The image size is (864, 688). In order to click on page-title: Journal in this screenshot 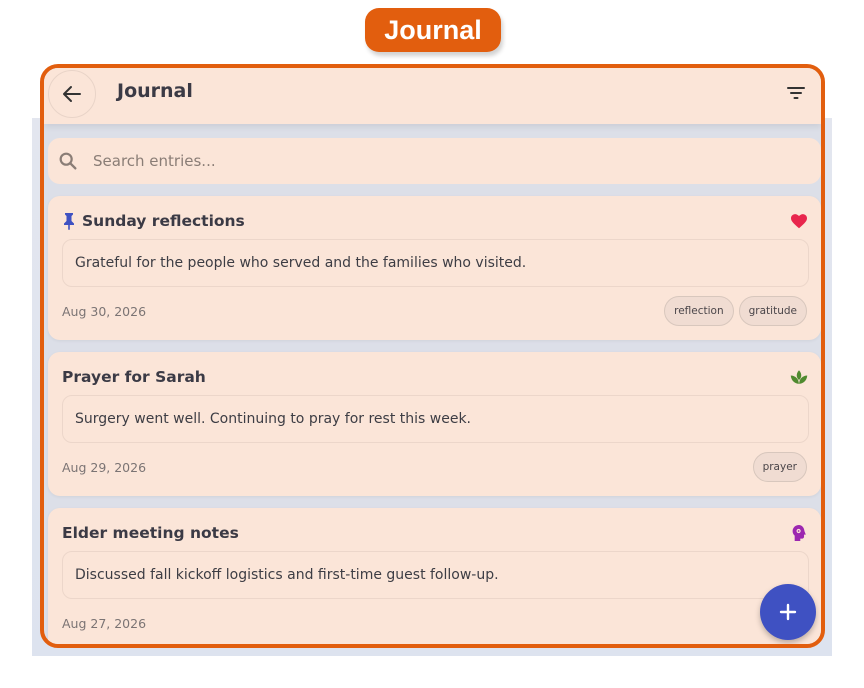, I will do `click(155, 91)`.